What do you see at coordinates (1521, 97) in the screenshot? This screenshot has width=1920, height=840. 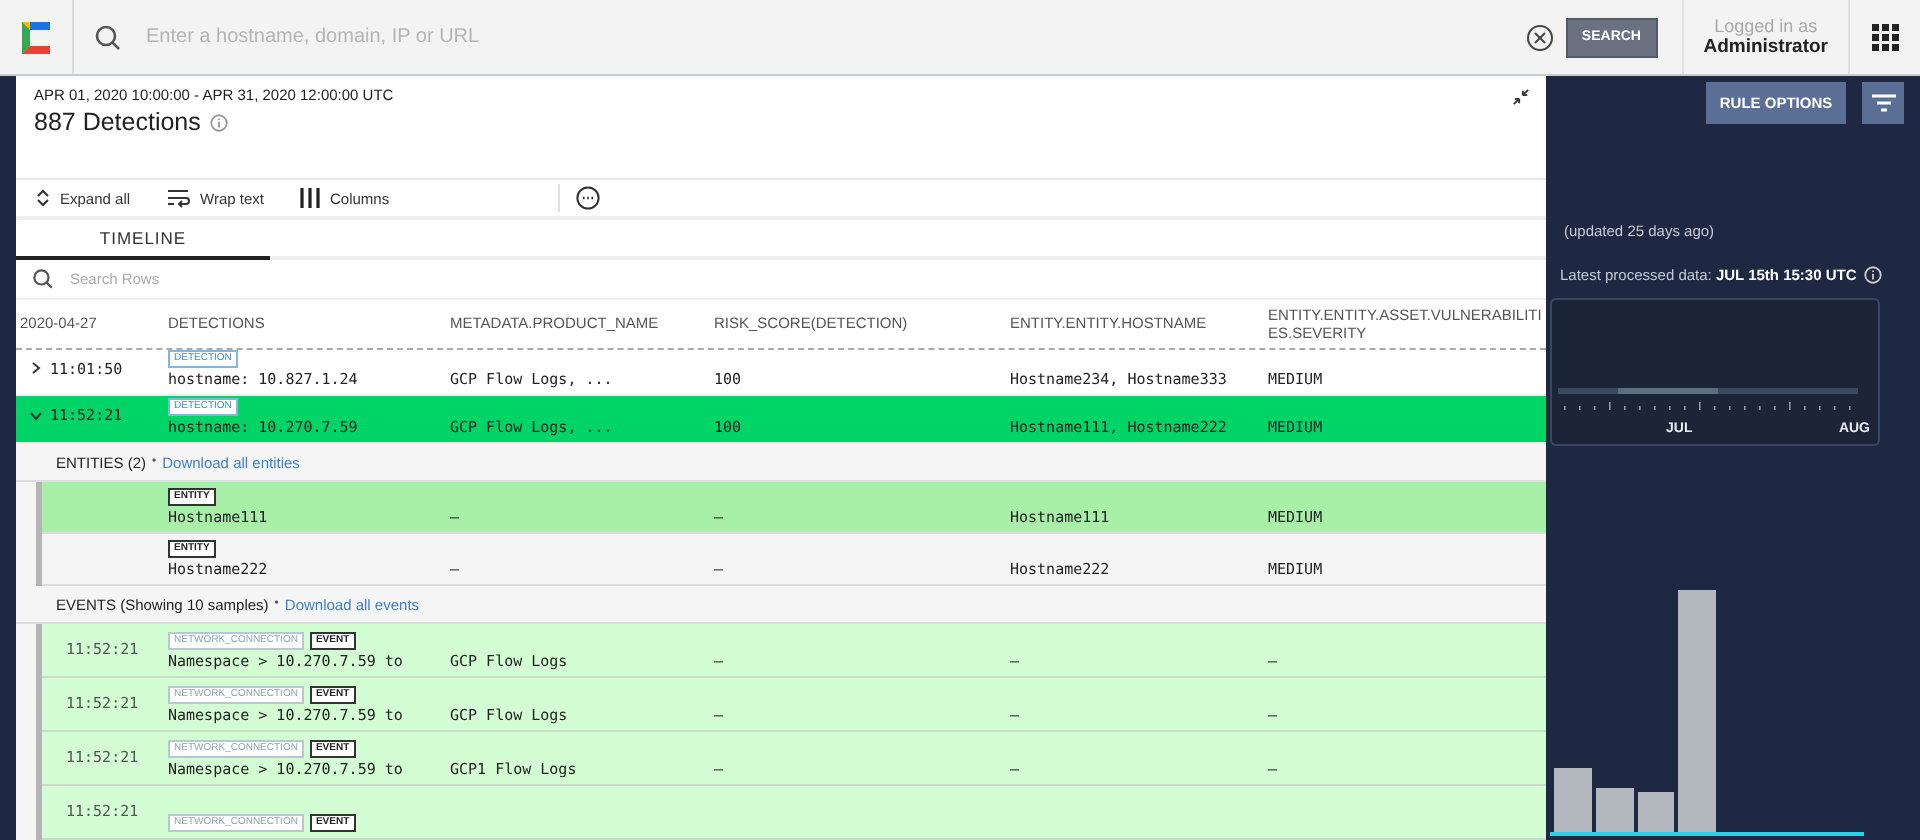 I see `collapse-icon` at bounding box center [1521, 97].